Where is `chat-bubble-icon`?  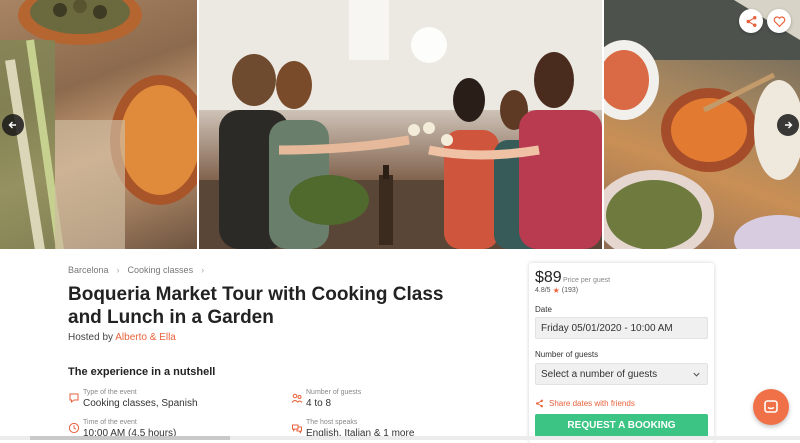 chat-bubble-icon is located at coordinates (74, 397).